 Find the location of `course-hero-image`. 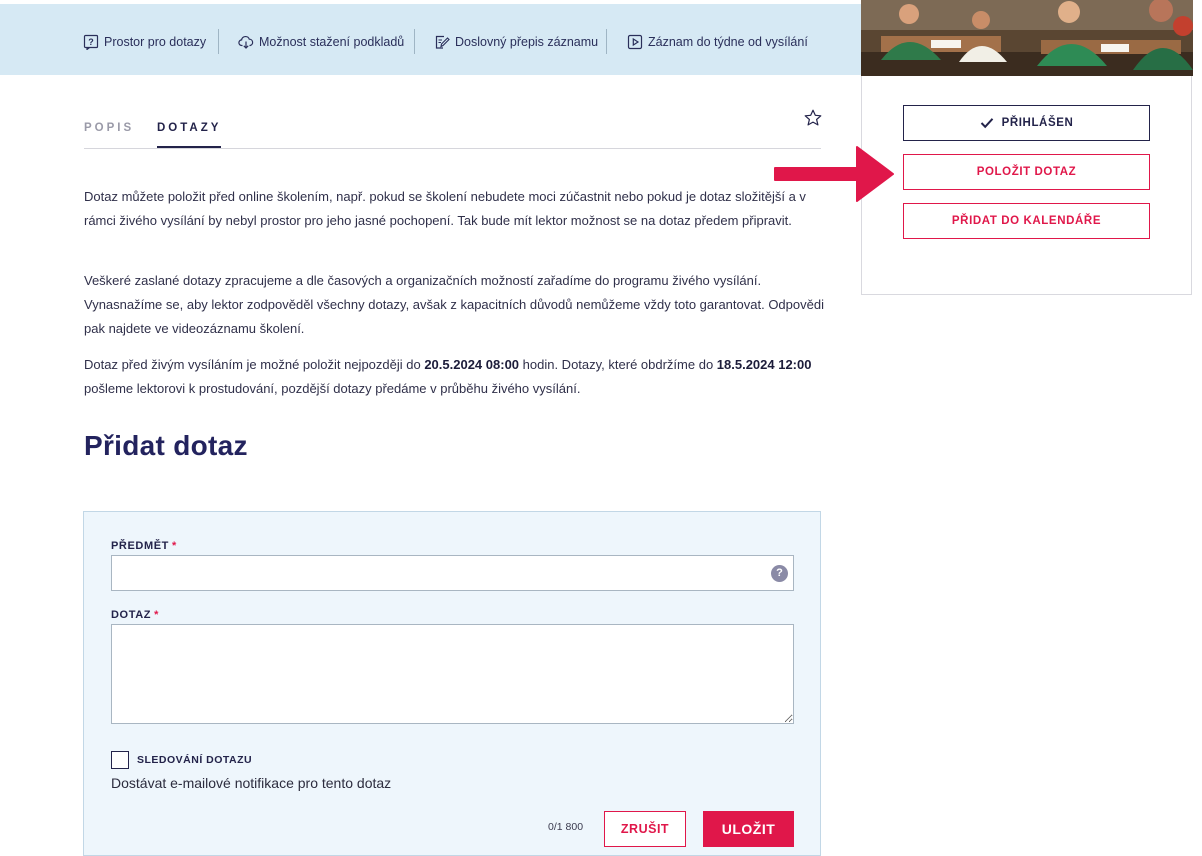

course-hero-image is located at coordinates (1027, 38).